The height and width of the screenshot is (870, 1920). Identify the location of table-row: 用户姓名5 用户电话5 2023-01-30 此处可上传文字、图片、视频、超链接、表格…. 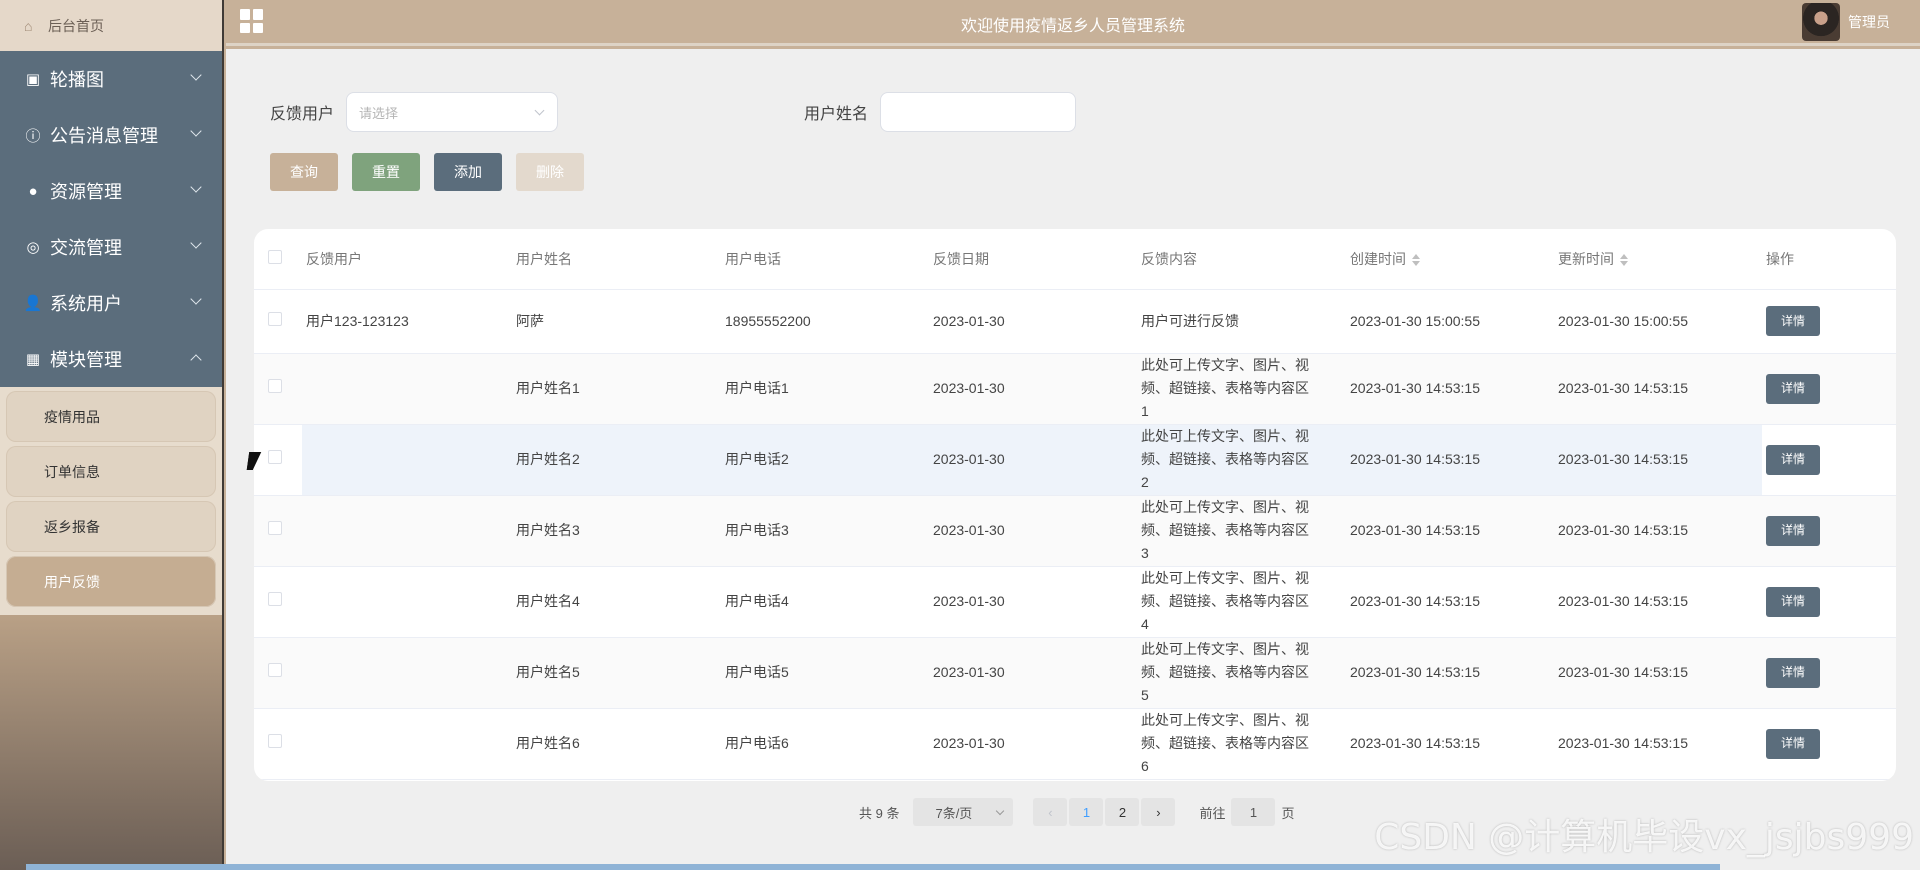
(1075, 673).